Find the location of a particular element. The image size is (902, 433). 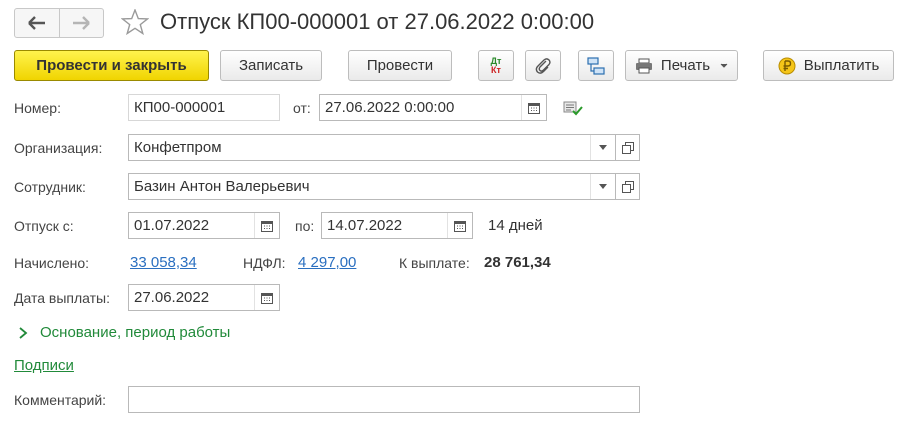

organization-label: Организация: is located at coordinates (58, 148).